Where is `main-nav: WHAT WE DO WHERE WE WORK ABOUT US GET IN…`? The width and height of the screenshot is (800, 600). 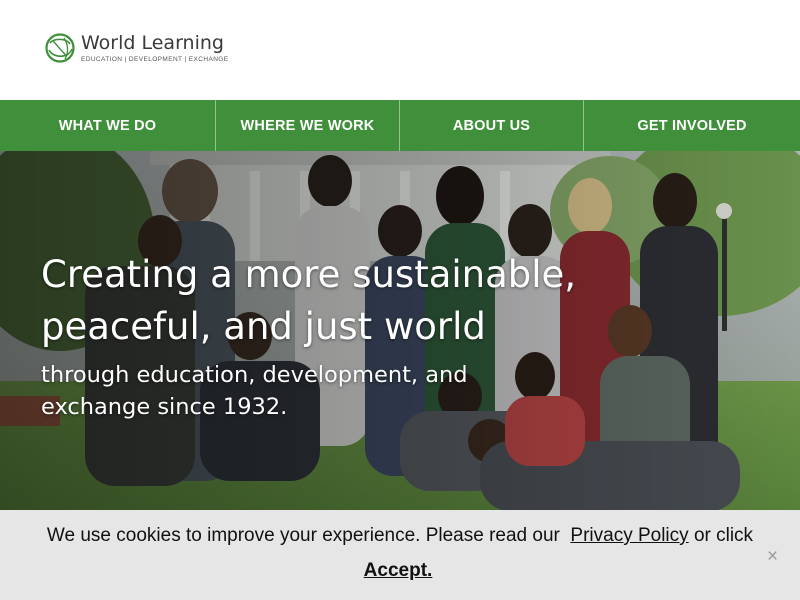 main-nav: WHAT WE DO WHERE WE WORK ABOUT US GET IN… is located at coordinates (400, 125).